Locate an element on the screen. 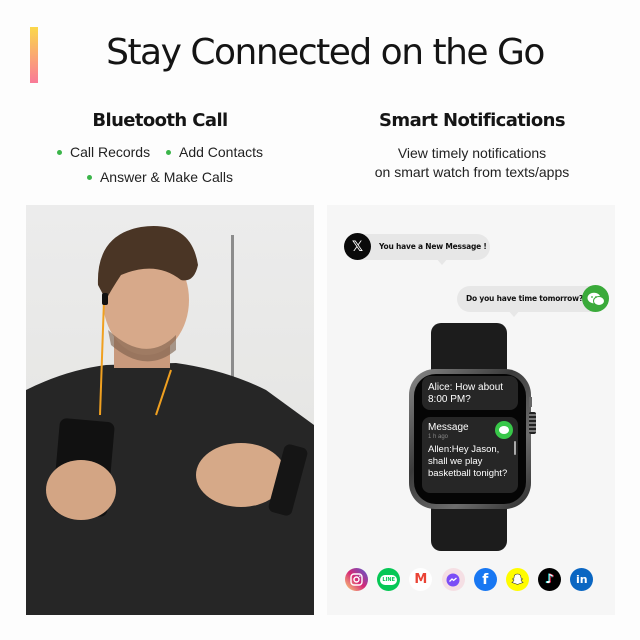  bluetooth-call-heading: Bluetooth Call is located at coordinates (160, 120).